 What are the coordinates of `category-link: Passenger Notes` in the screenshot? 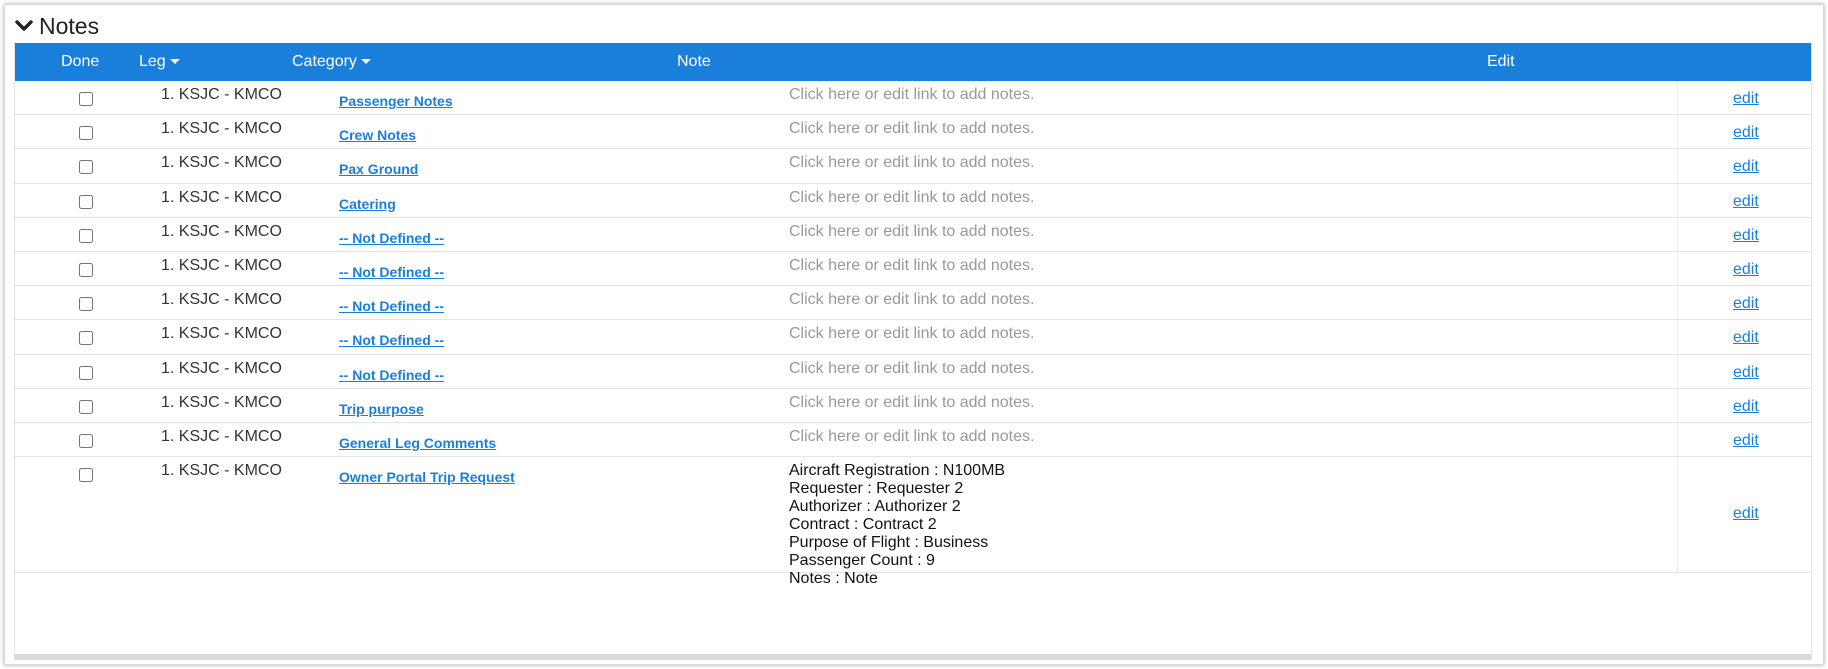 It's located at (396, 101).